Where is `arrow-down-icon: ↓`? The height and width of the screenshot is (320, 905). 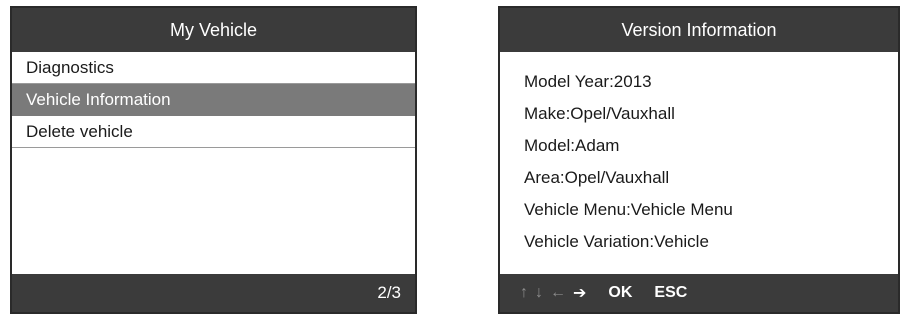
arrow-down-icon: ↓ is located at coordinates (539, 293).